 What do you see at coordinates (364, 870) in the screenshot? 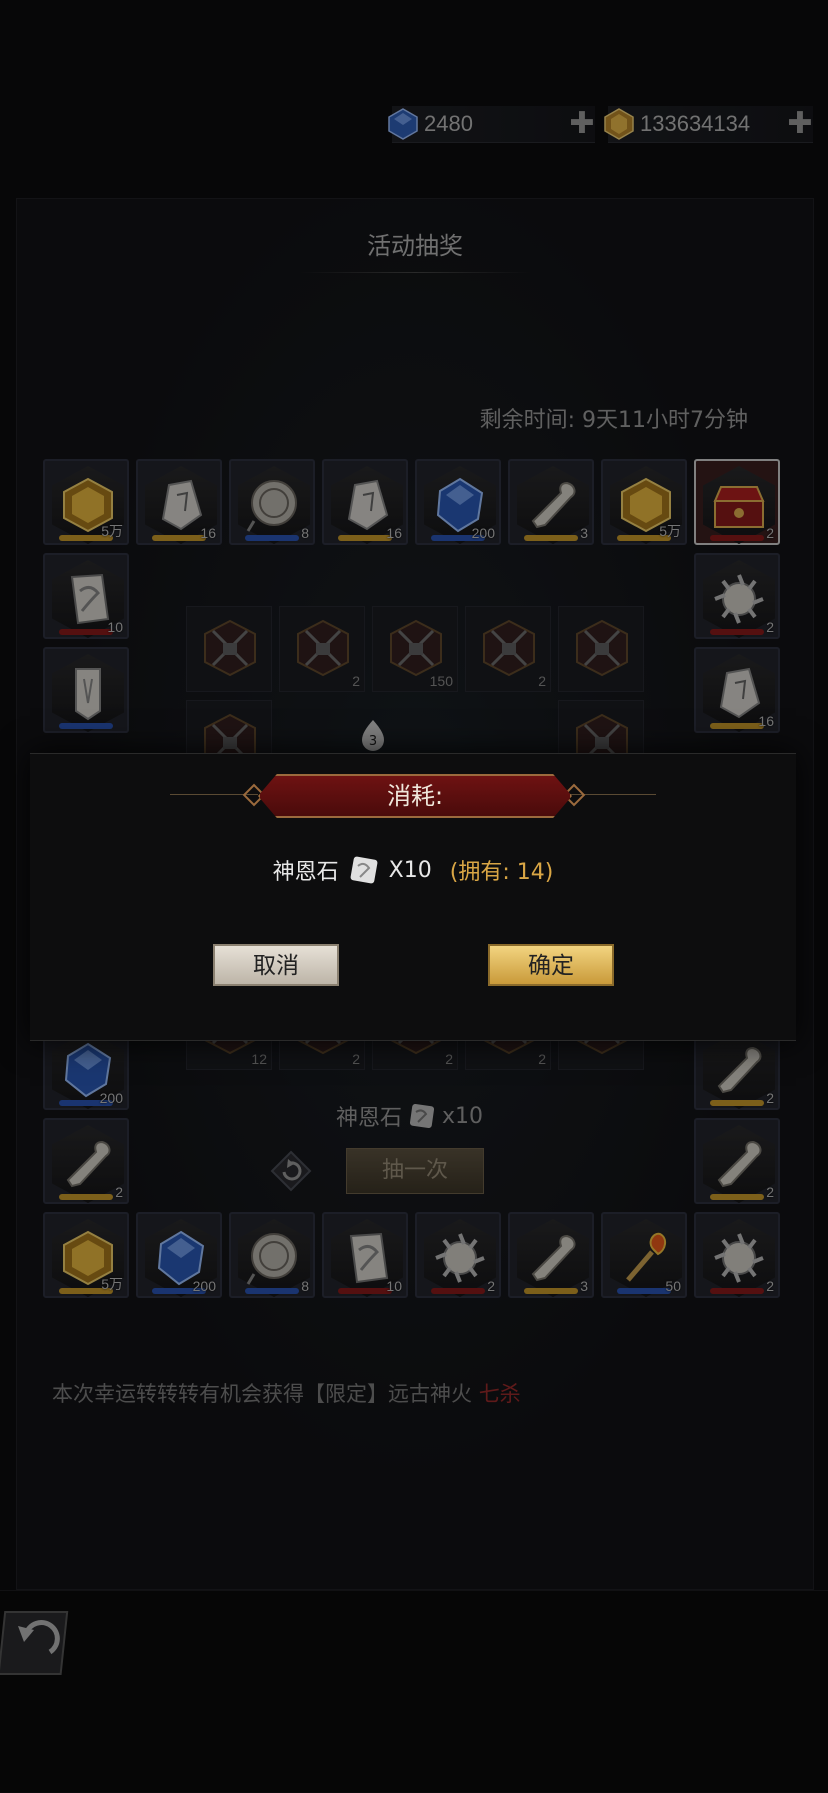
I see `god-grace-stone-icon` at bounding box center [364, 870].